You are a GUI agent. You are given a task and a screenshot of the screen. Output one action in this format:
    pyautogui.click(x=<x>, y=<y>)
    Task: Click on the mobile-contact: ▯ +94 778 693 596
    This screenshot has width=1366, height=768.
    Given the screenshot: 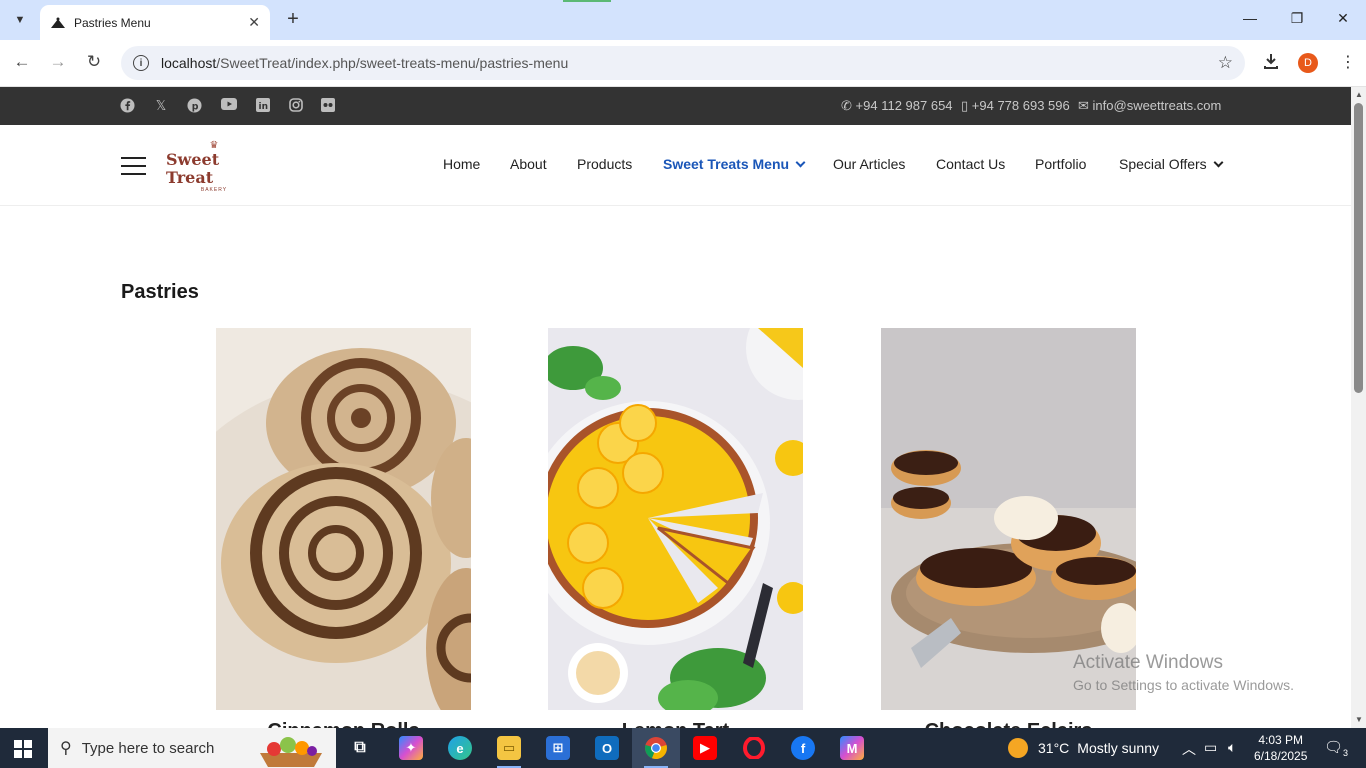 What is the action you would take?
    pyautogui.click(x=1015, y=106)
    